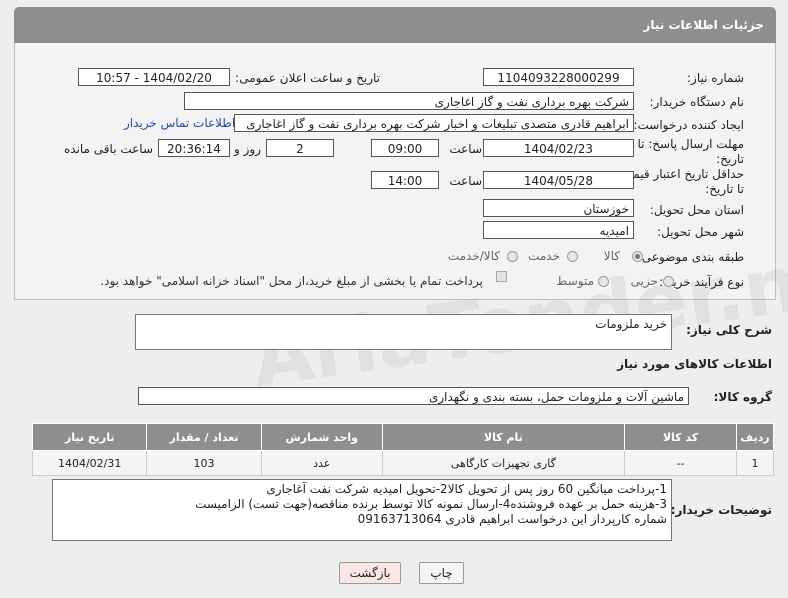 The image size is (788, 598). What do you see at coordinates (300, 148) in the screenshot?
I see `days-remaining-field: 2` at bounding box center [300, 148].